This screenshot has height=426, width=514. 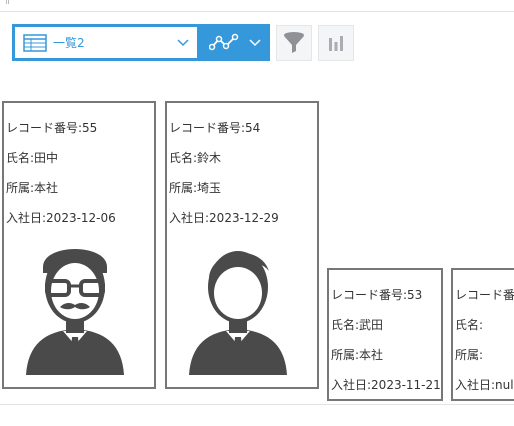 I want to click on filter-button, so click(x=294, y=42).